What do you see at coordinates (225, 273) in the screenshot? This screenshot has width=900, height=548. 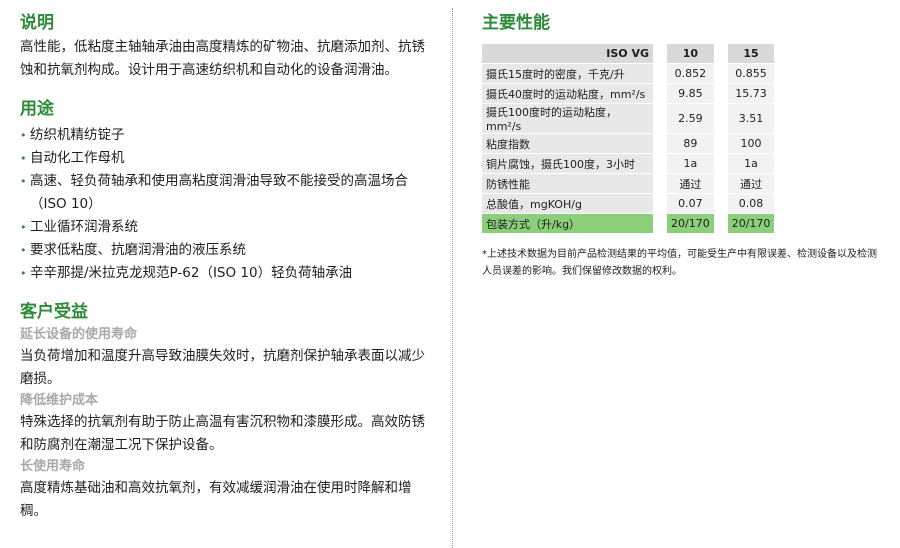 I see `list-item: 辛辛那提/米拉克龙规范P-62（ISO 10）轻负荷轴承油` at bounding box center [225, 273].